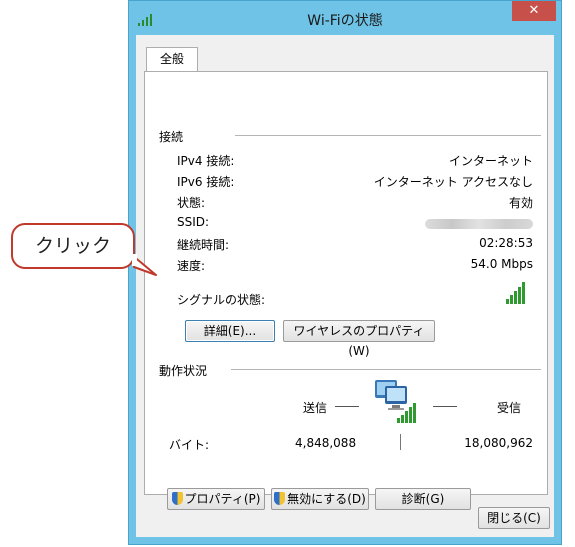  What do you see at coordinates (386, 369) in the screenshot?
I see `activity-divider` at bounding box center [386, 369].